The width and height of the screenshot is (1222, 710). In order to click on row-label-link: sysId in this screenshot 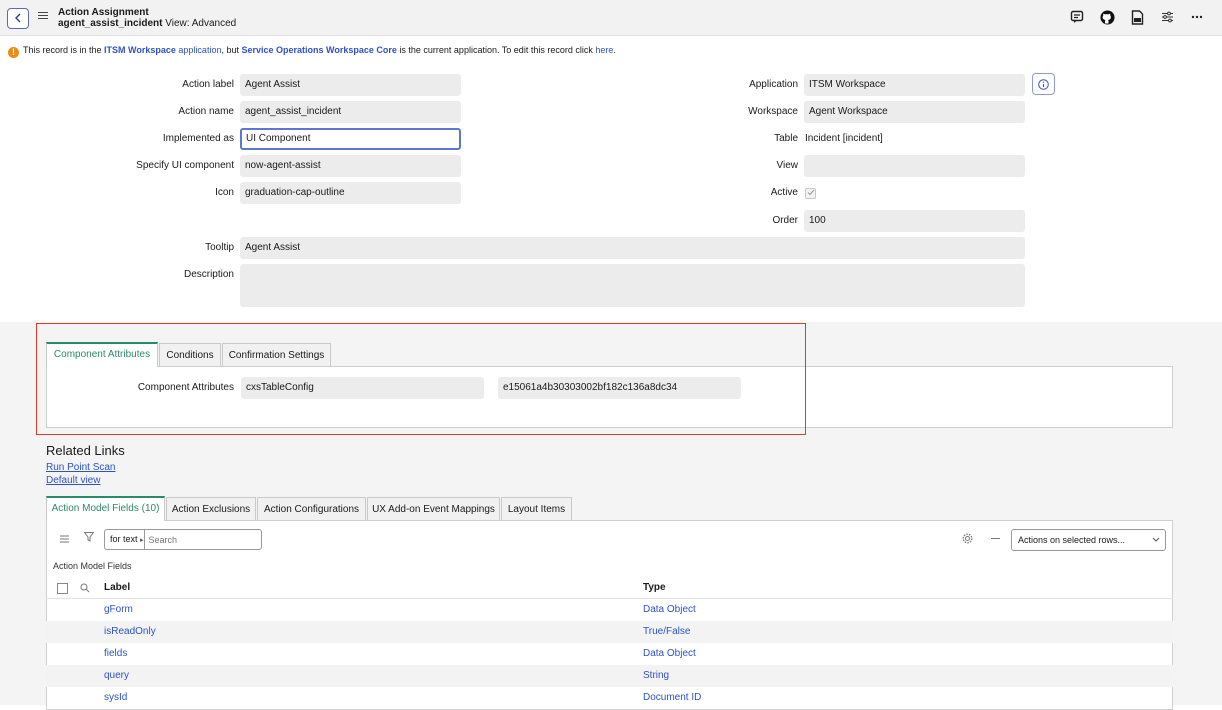, I will do `click(115, 698)`.